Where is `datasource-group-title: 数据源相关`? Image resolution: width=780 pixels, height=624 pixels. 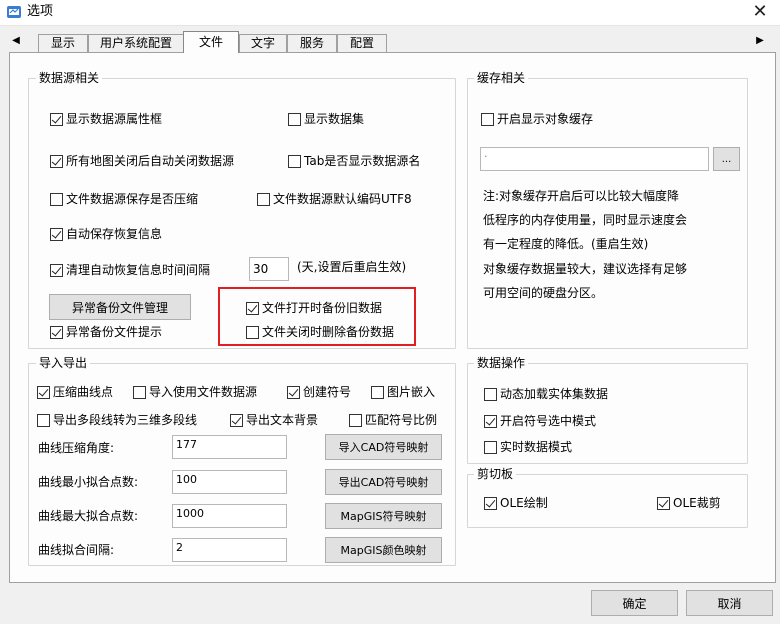
datasource-group-title: 数据源相关 is located at coordinates (69, 78).